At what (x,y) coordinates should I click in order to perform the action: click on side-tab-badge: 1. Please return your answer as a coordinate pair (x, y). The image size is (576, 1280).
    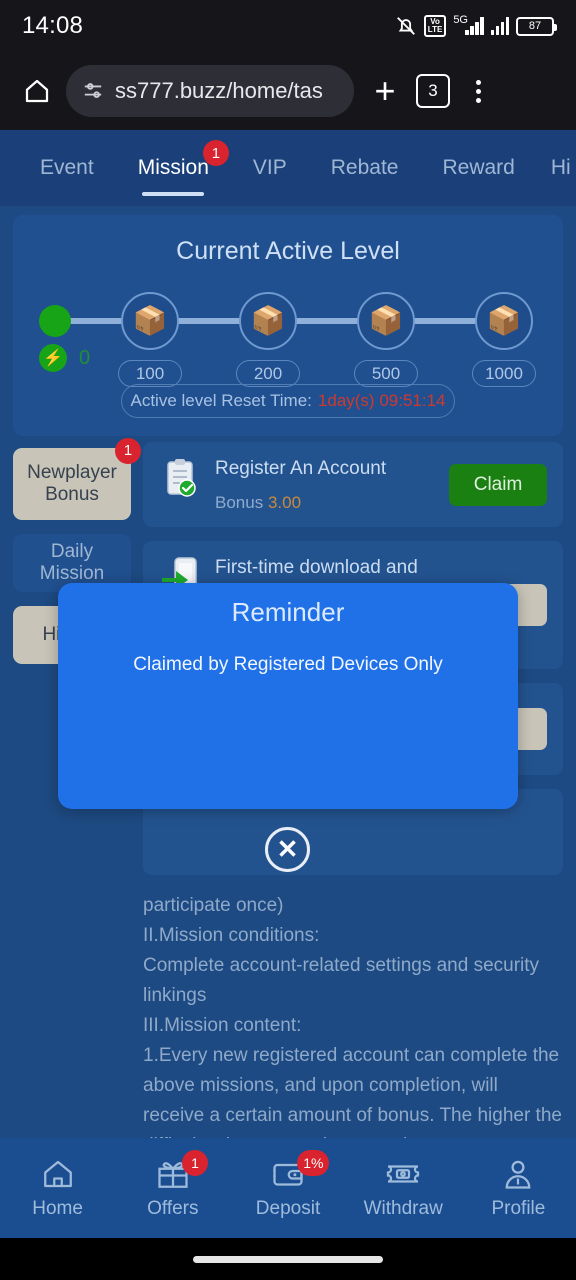
    Looking at the image, I should click on (128, 451).